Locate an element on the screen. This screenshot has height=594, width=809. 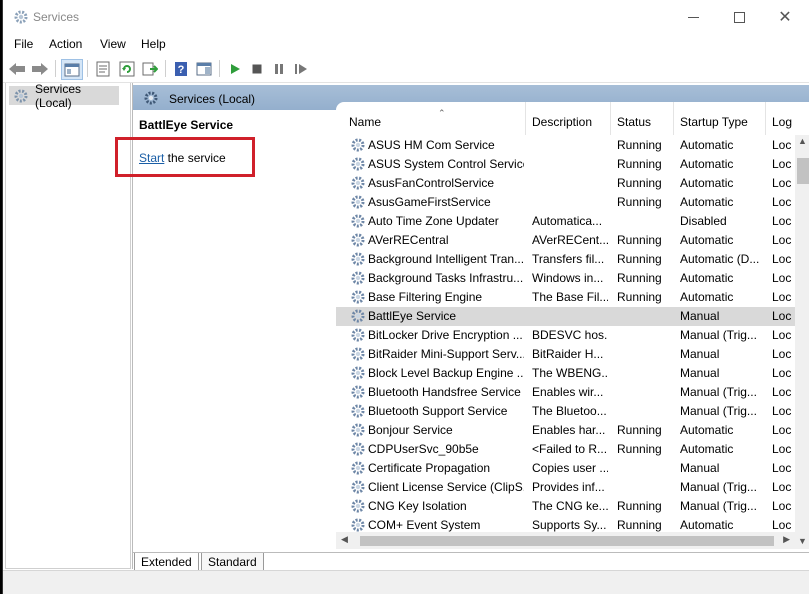
close-button: ✕ is located at coordinates (785, 17).